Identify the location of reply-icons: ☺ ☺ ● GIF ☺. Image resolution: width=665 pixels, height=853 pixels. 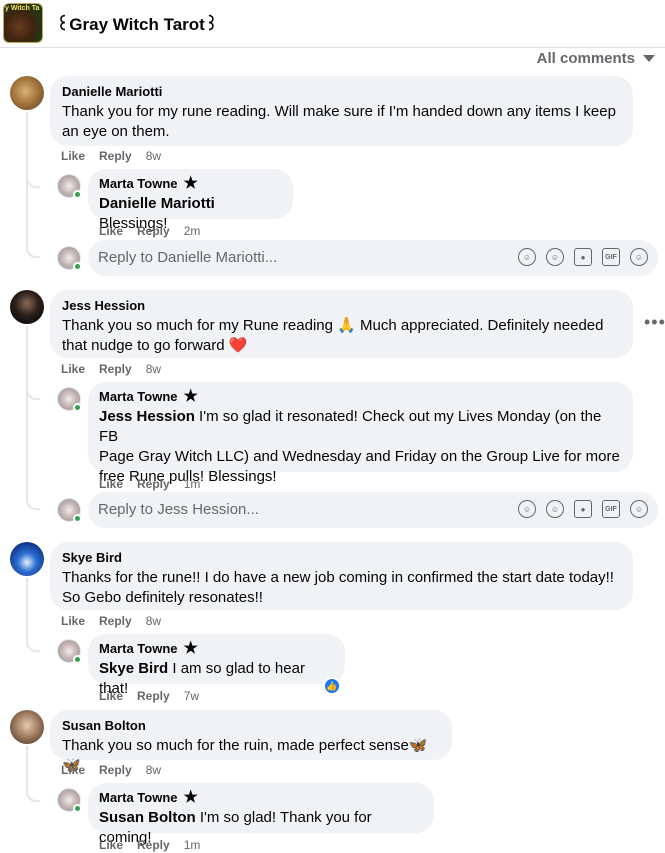
(583, 257).